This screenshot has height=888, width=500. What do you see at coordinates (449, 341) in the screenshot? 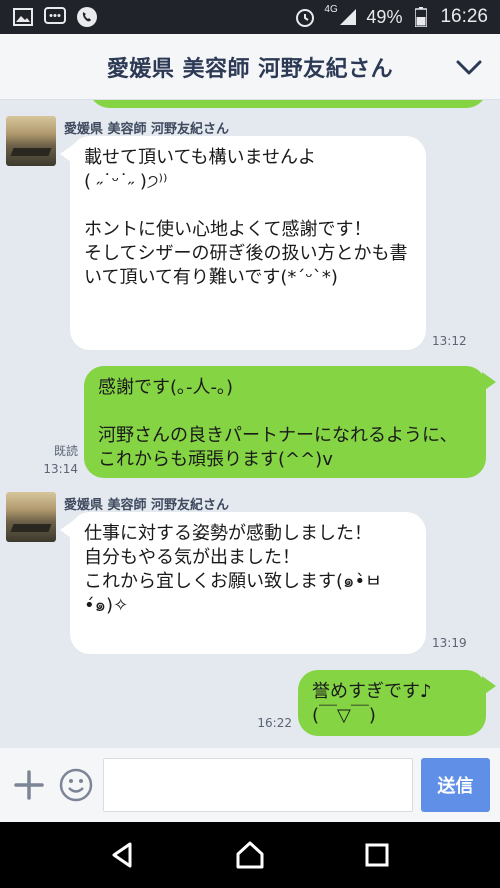
I see `message-time: 13:12` at bounding box center [449, 341].